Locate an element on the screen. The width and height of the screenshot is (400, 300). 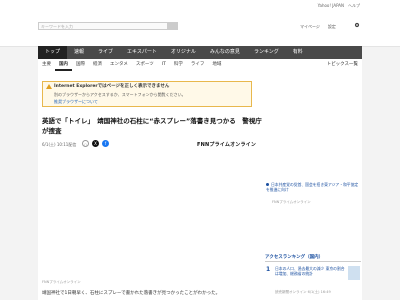
subtab-local: 地域 is located at coordinates (216, 65).